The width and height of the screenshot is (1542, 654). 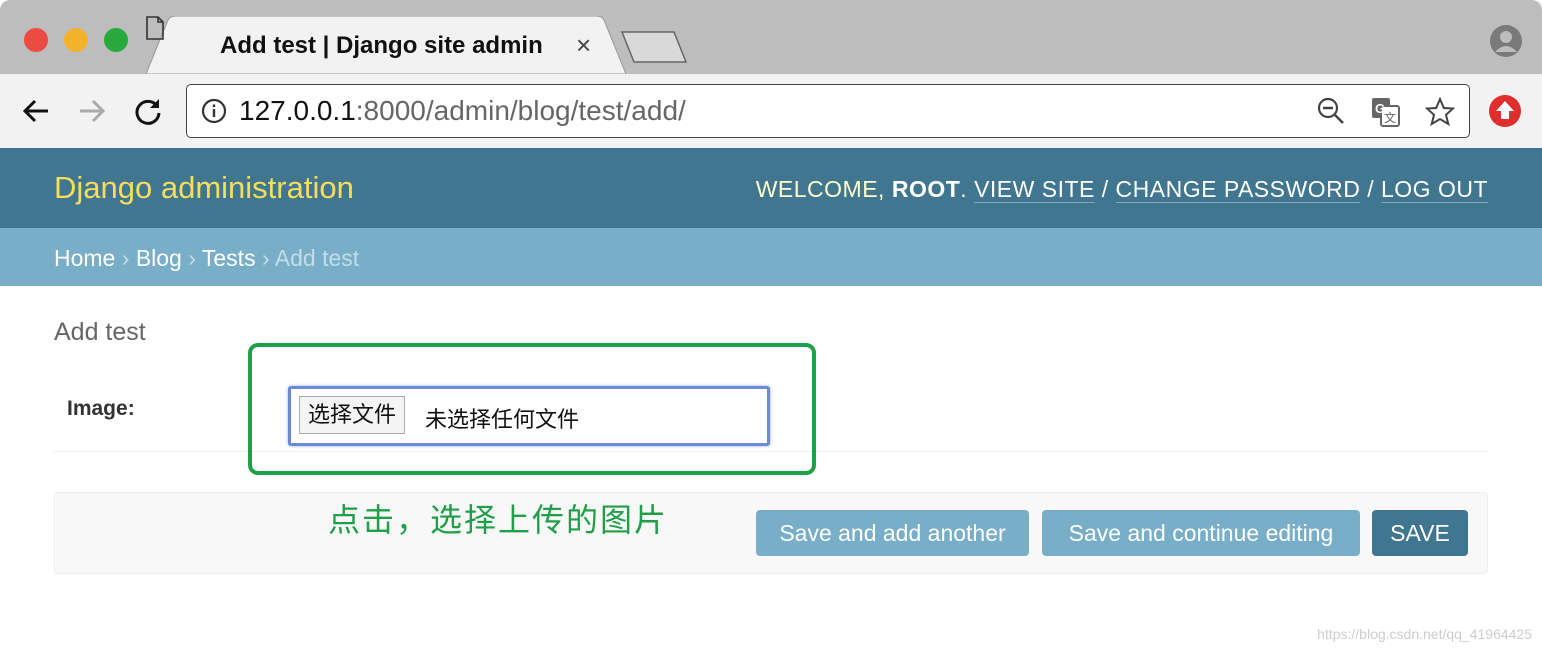 I want to click on breadcrumb-list: Home › Blog › Tests › Add test, so click(x=206, y=258).